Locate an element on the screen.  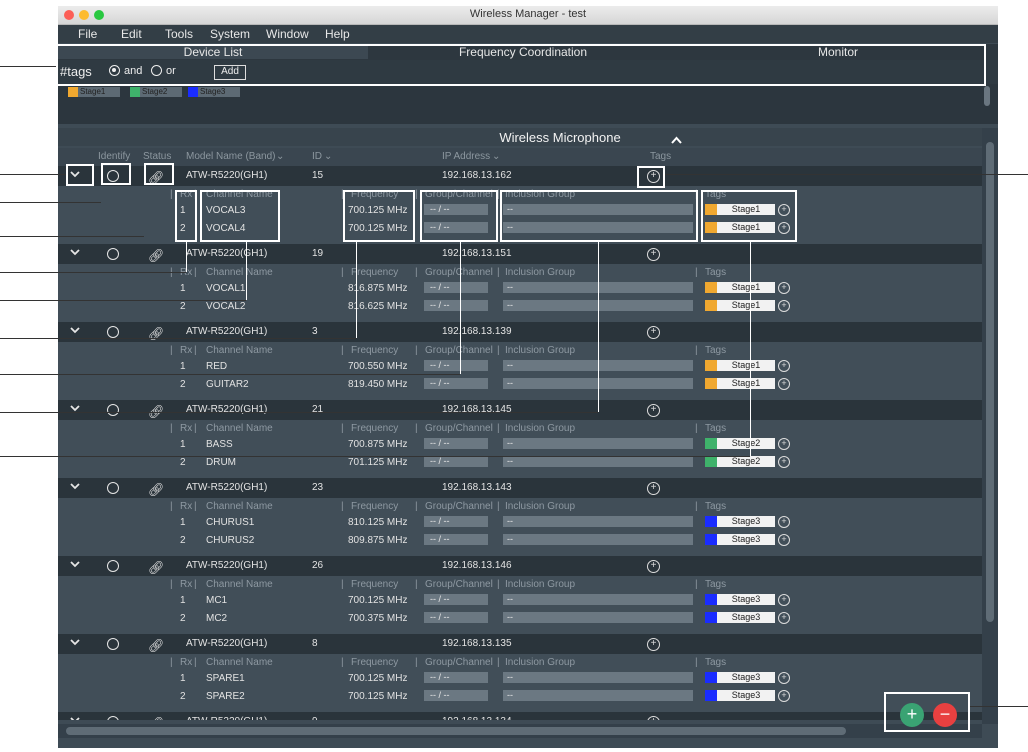
channel-name: GUITAR2 is located at coordinates (227, 384).